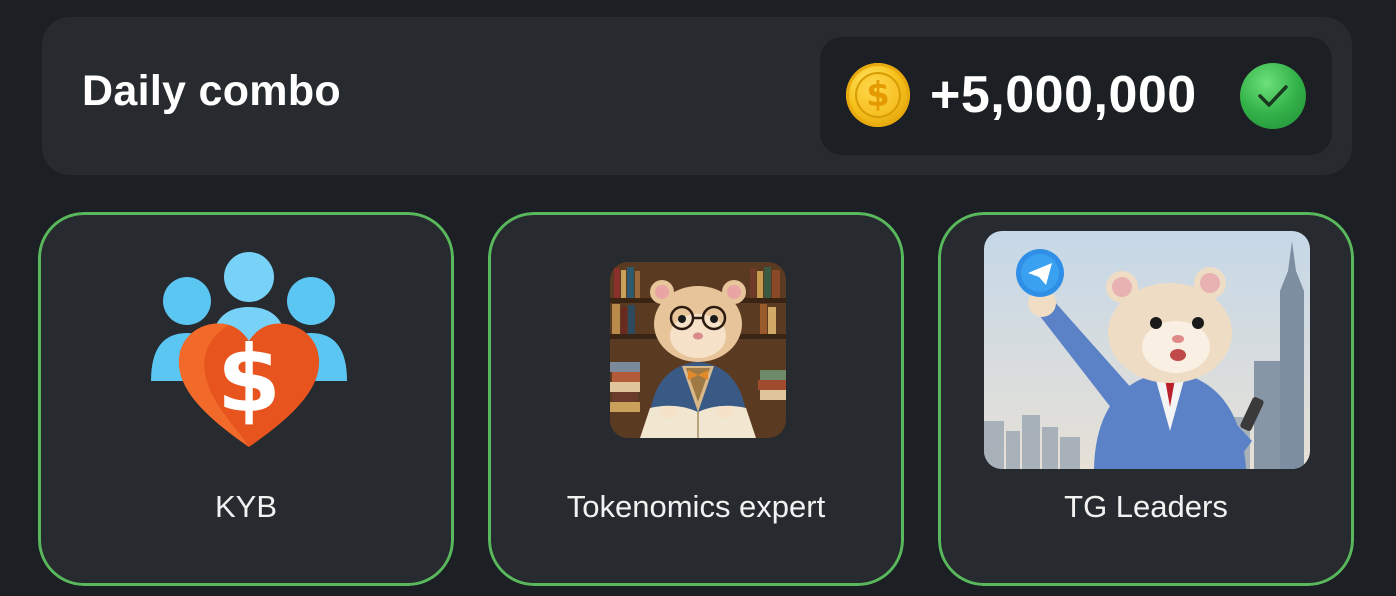 This screenshot has height=596, width=1396. I want to click on people-heart-dollar-icon: $, so click(249, 351).